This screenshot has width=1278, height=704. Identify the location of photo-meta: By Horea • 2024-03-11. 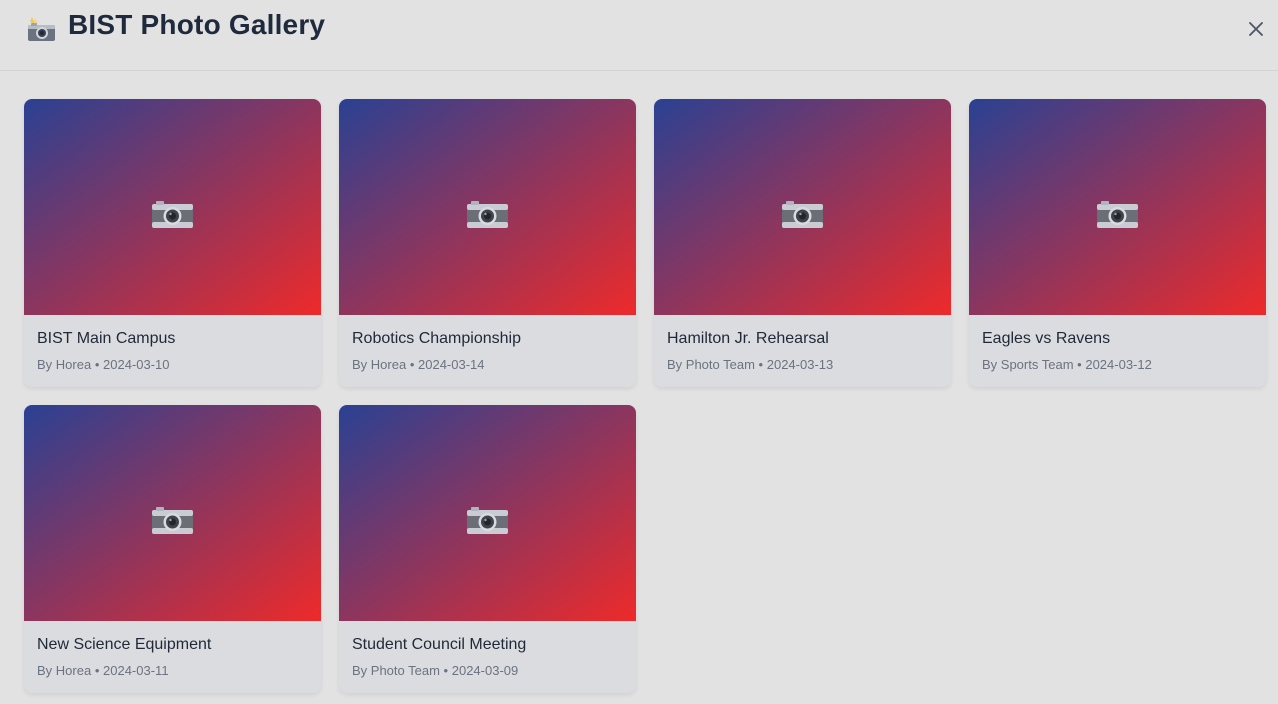
(103, 670).